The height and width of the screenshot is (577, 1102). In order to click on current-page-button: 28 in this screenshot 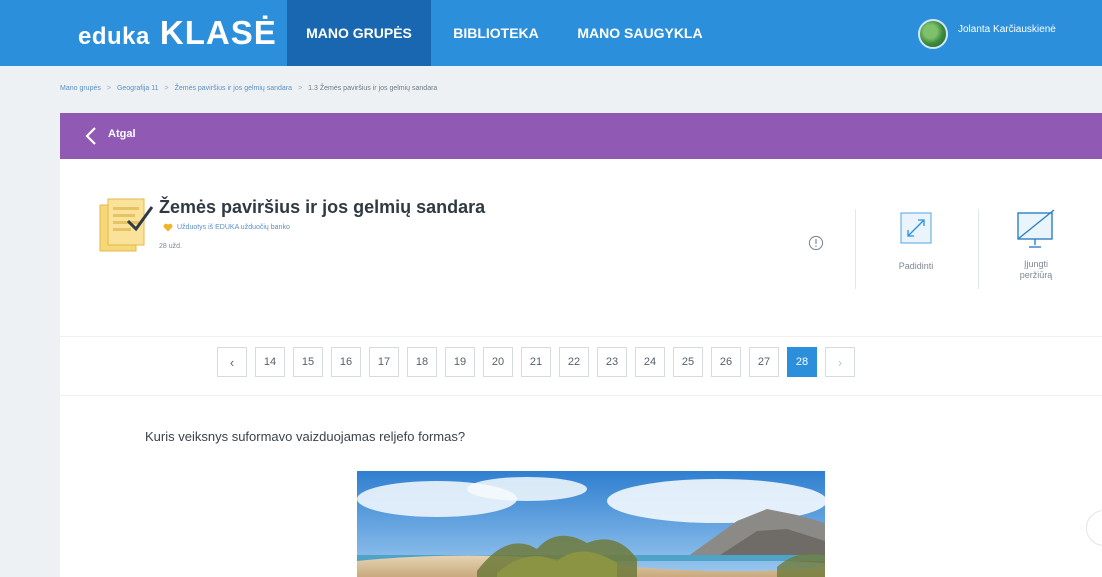, I will do `click(802, 362)`.